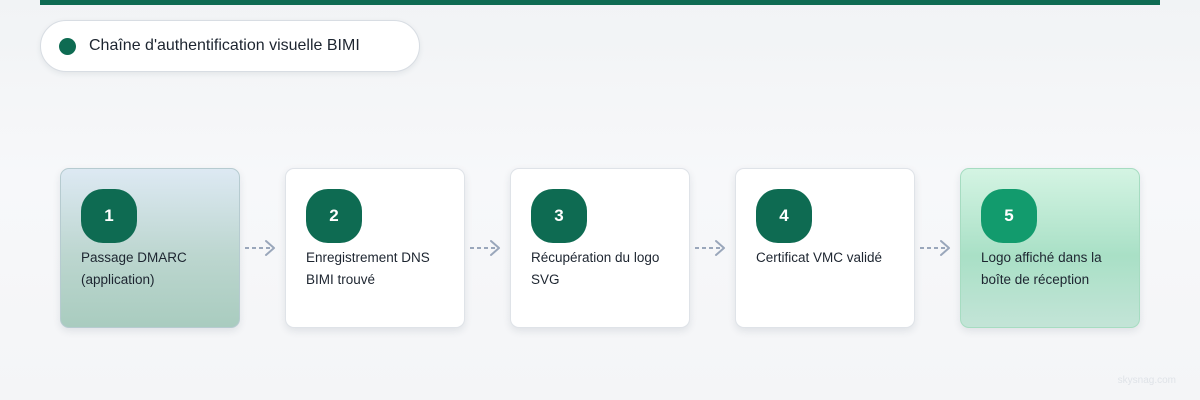 This screenshot has height=400, width=1200. What do you see at coordinates (224, 45) in the screenshot?
I see `page-title: Chaîne d'authentification visuelle BIMI` at bounding box center [224, 45].